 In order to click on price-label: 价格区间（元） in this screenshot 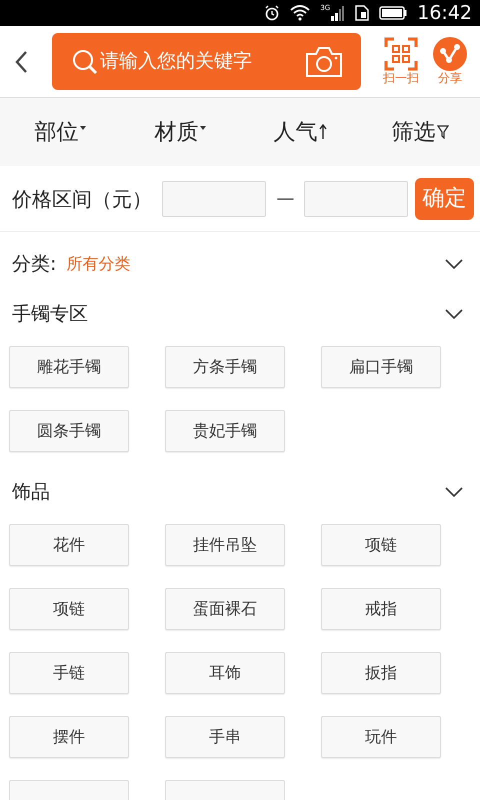, I will do `click(82, 199)`.